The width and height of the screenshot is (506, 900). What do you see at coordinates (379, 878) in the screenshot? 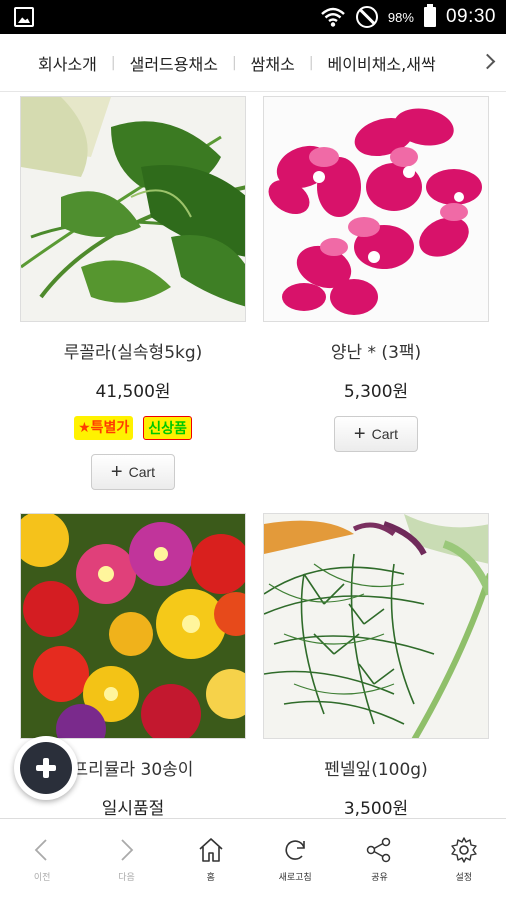
I see `share-label: 공유` at bounding box center [379, 878].